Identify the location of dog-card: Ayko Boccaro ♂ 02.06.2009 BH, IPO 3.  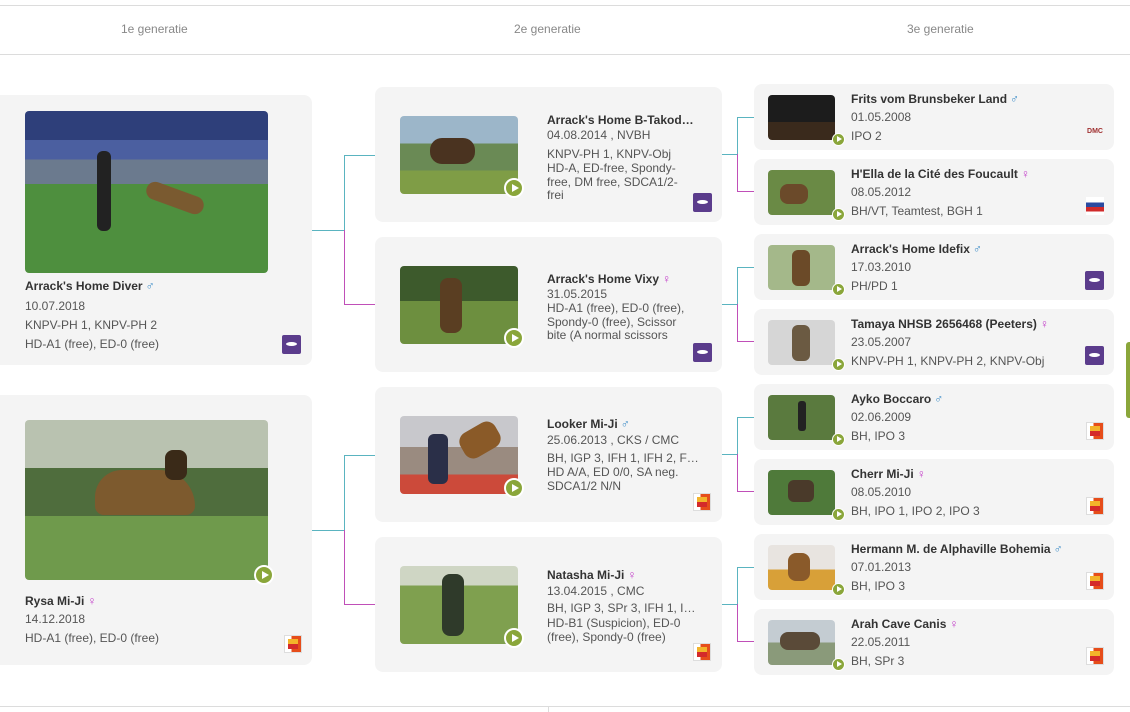
(934, 417).